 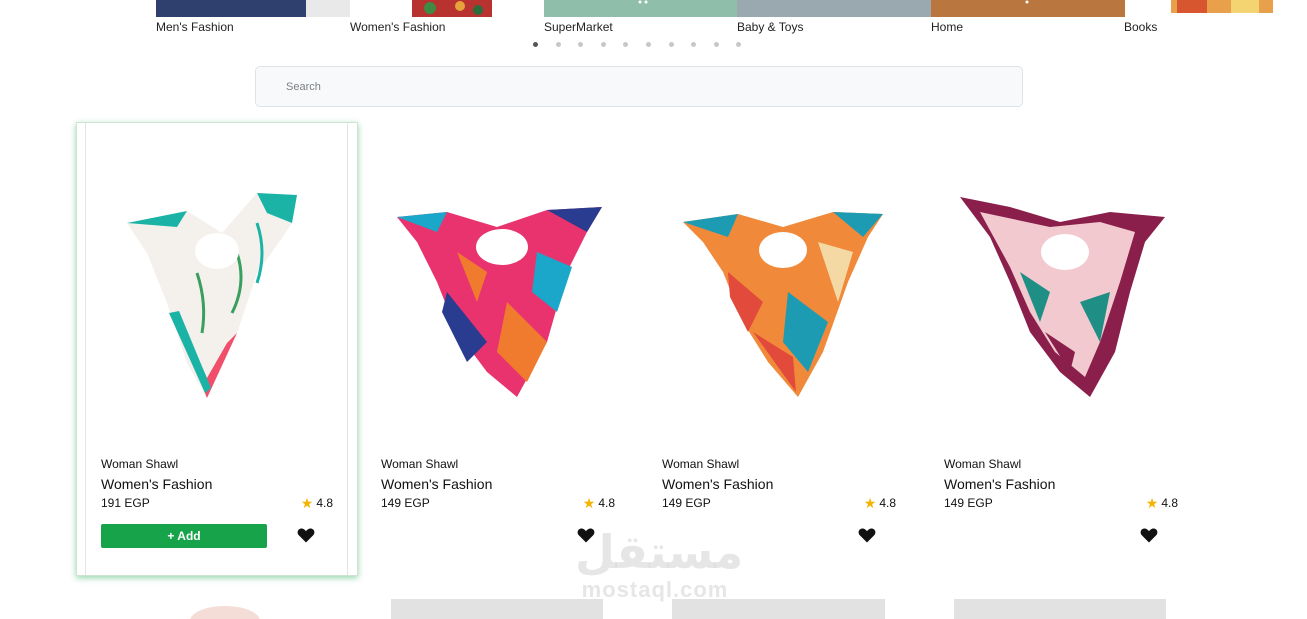 I want to click on category-label: Women's Fashion, so click(x=398, y=27).